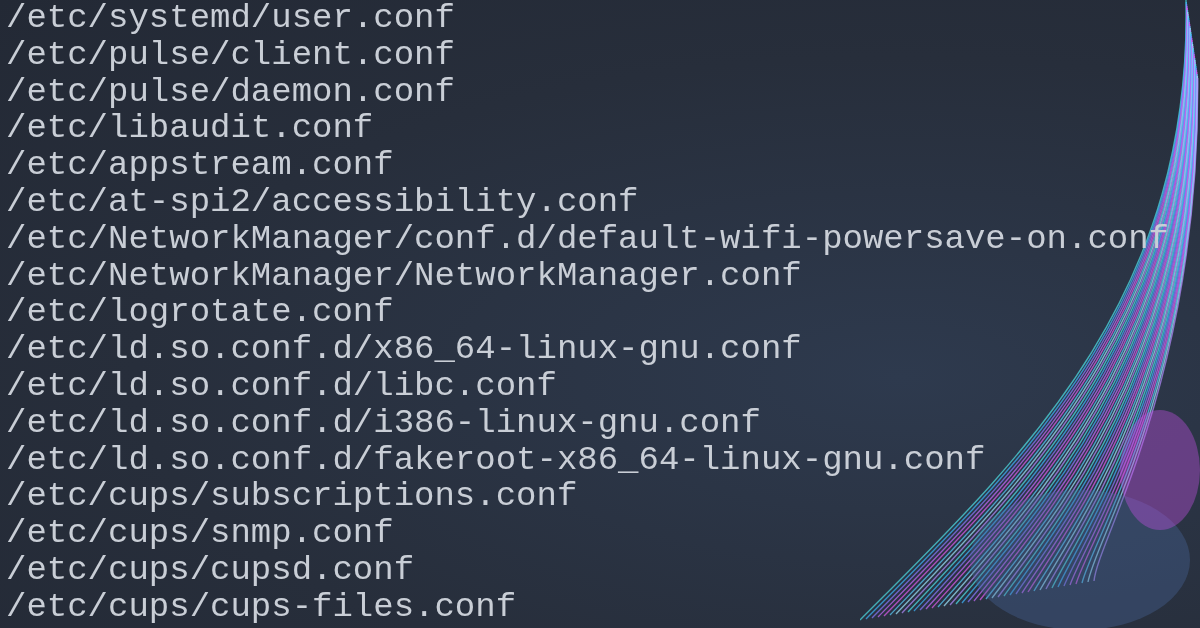 The image size is (1200, 628). Describe the element at coordinates (200, 165) in the screenshot. I see `file-path: /etc/appstream.conf` at that location.